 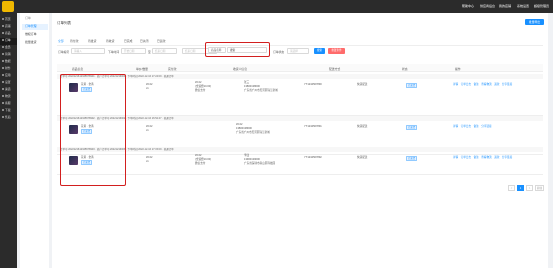 I want to click on order-status-badge: 已发货, so click(x=412, y=158).